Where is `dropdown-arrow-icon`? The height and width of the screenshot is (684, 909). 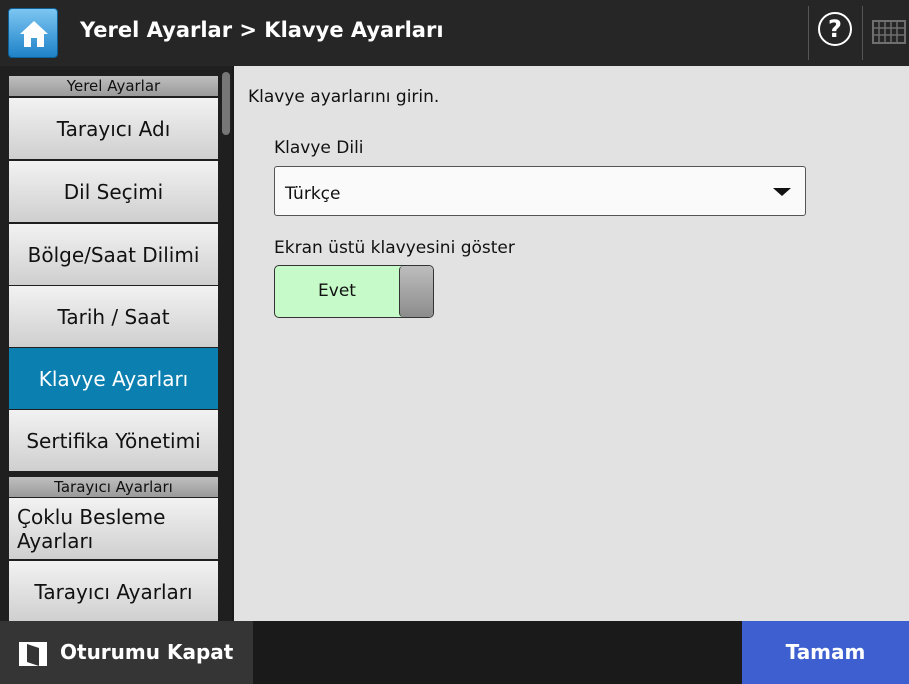 dropdown-arrow-icon is located at coordinates (782, 192).